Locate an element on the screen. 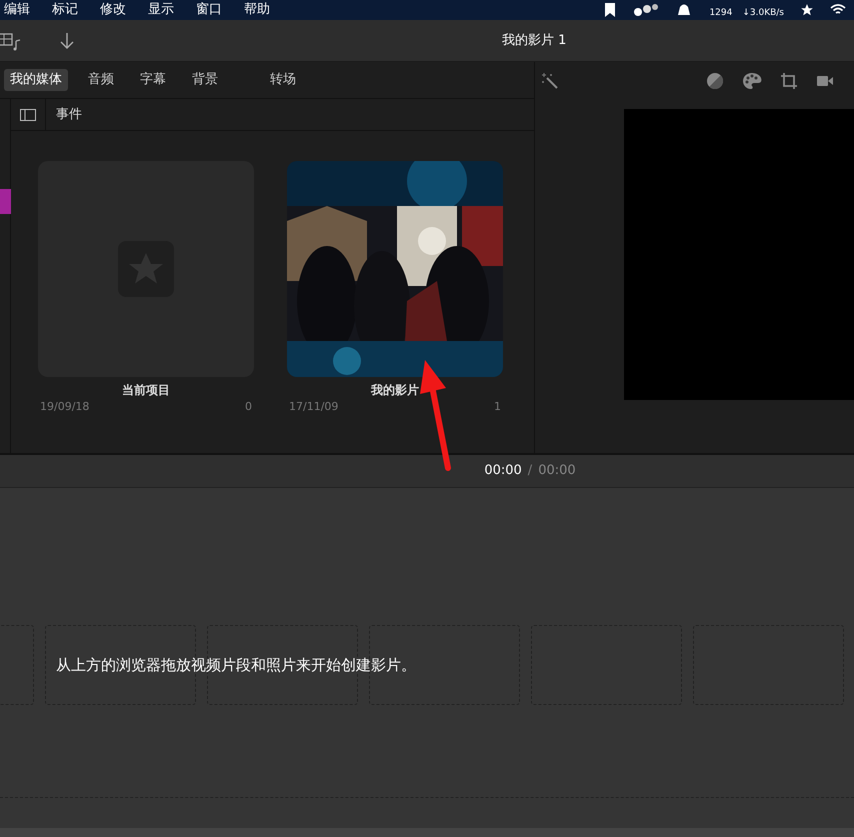 The height and width of the screenshot is (837, 854). project-title: 我的影片 1 is located at coordinates (534, 41).